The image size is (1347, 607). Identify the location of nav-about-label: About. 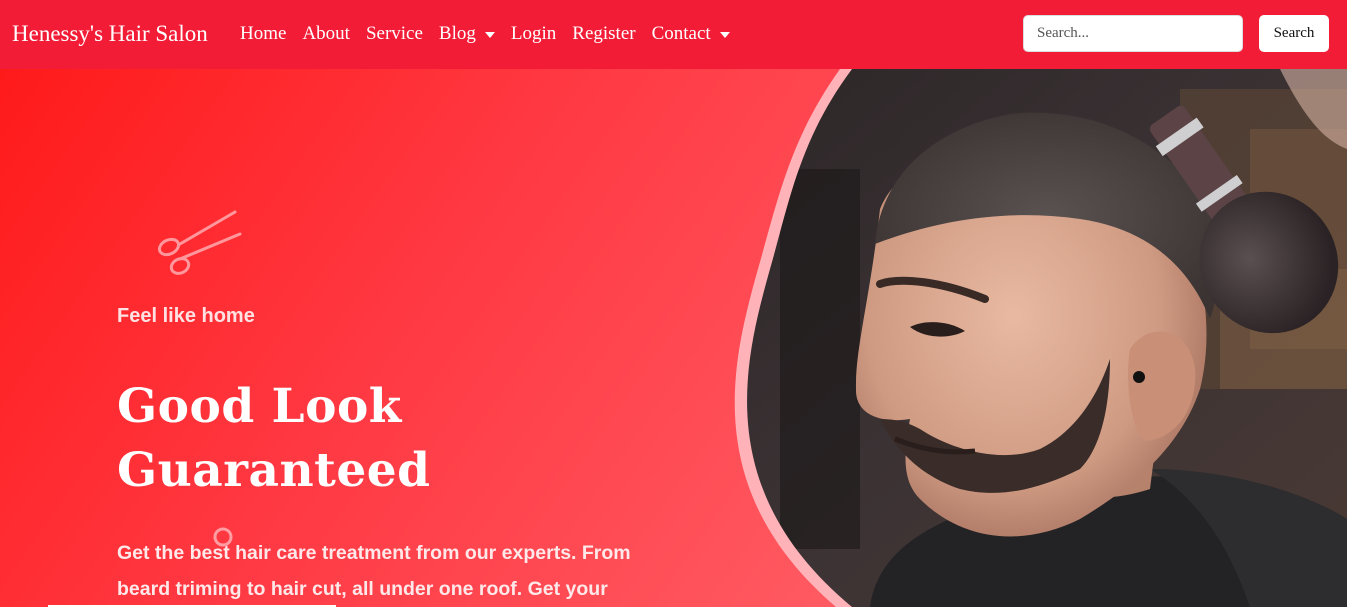
(326, 33).